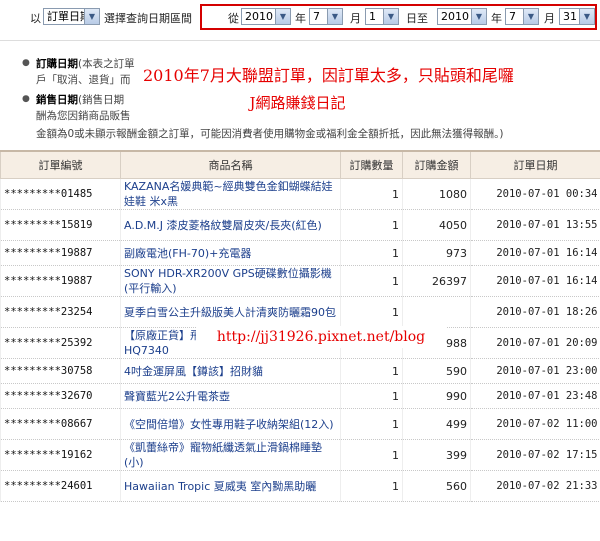  I want to click on note-text: 酬為您因銷商品販售, so click(83, 116).